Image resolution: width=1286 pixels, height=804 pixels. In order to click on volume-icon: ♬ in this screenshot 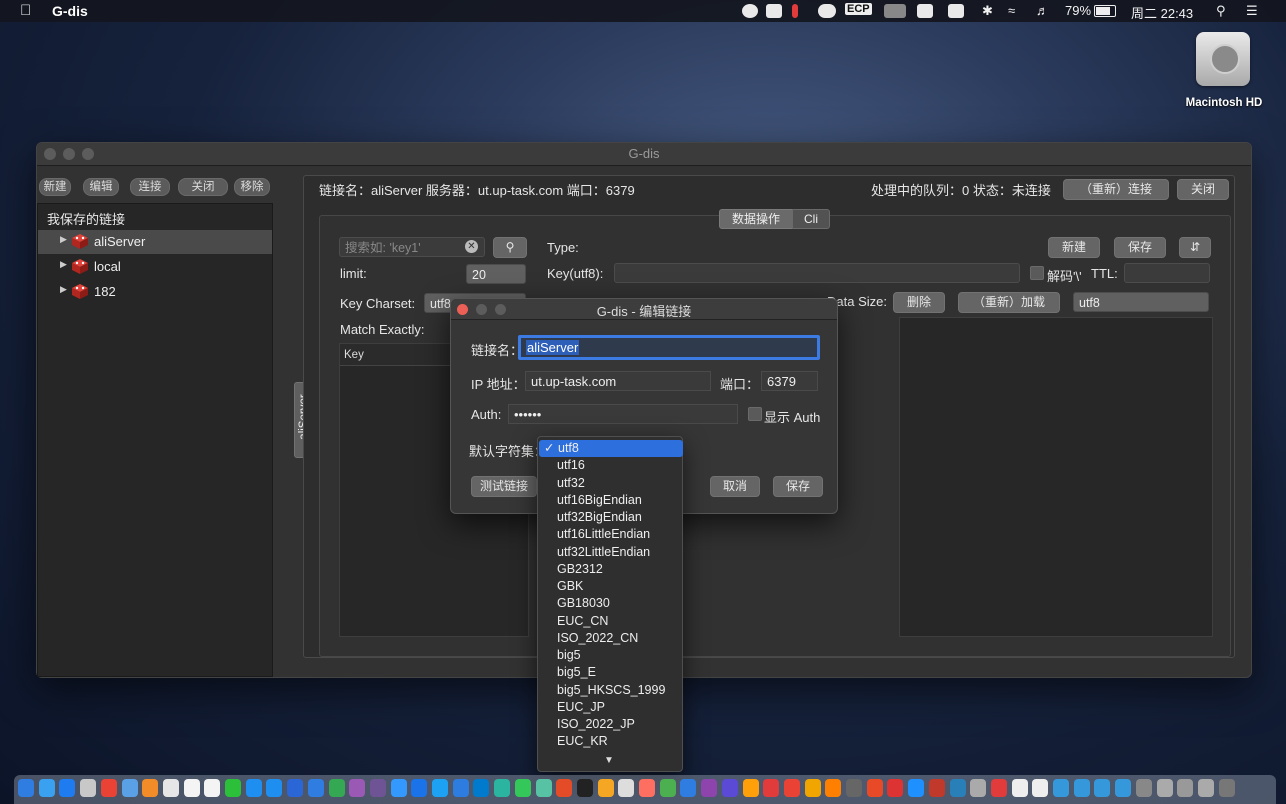, I will do `click(1042, 10)`.